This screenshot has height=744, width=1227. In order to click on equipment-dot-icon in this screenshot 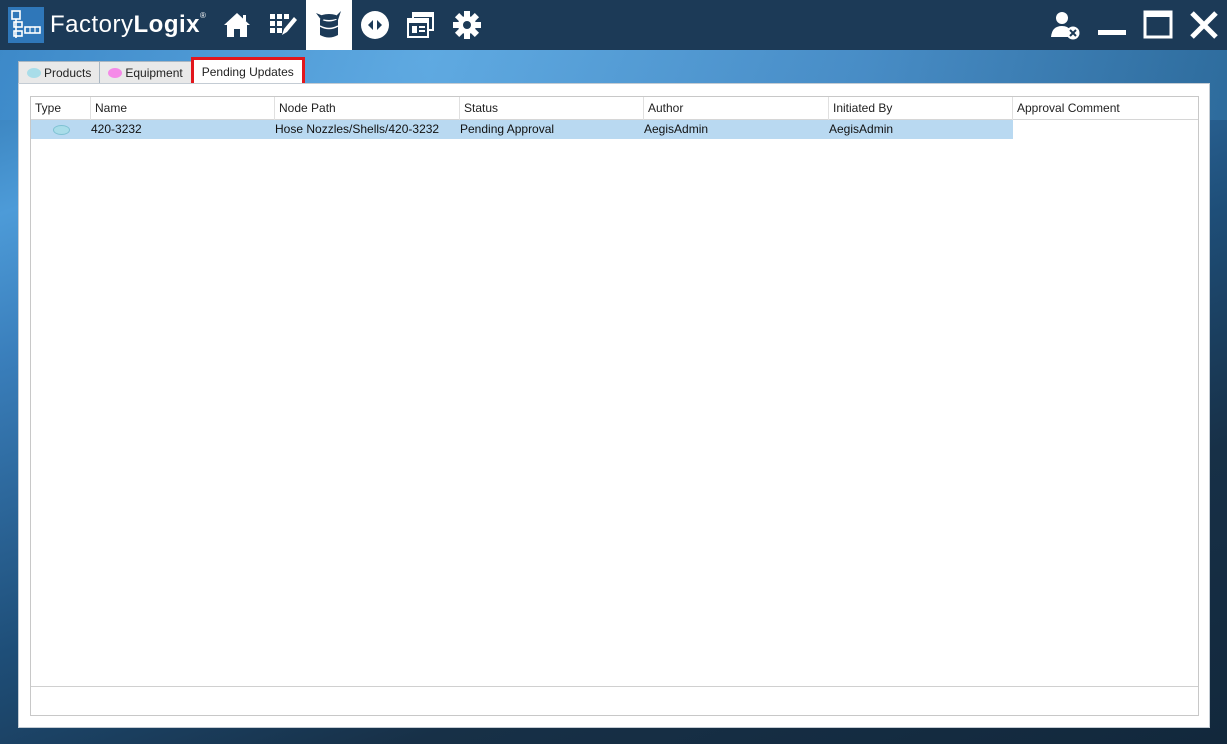, I will do `click(115, 72)`.